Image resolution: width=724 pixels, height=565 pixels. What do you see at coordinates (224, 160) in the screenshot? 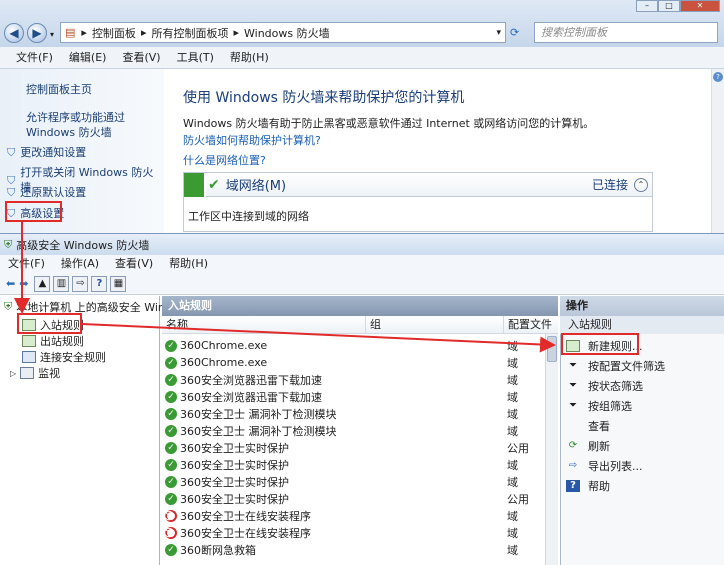
I see `network-location-link: 什么是网络位置?` at bounding box center [224, 160].